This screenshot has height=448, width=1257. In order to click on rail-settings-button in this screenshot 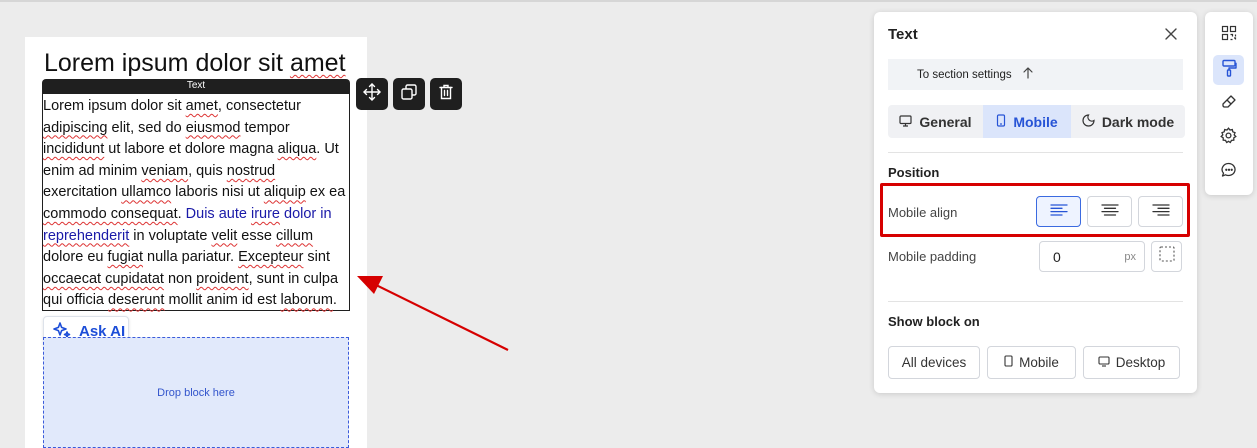, I will do `click(1228, 138)`.